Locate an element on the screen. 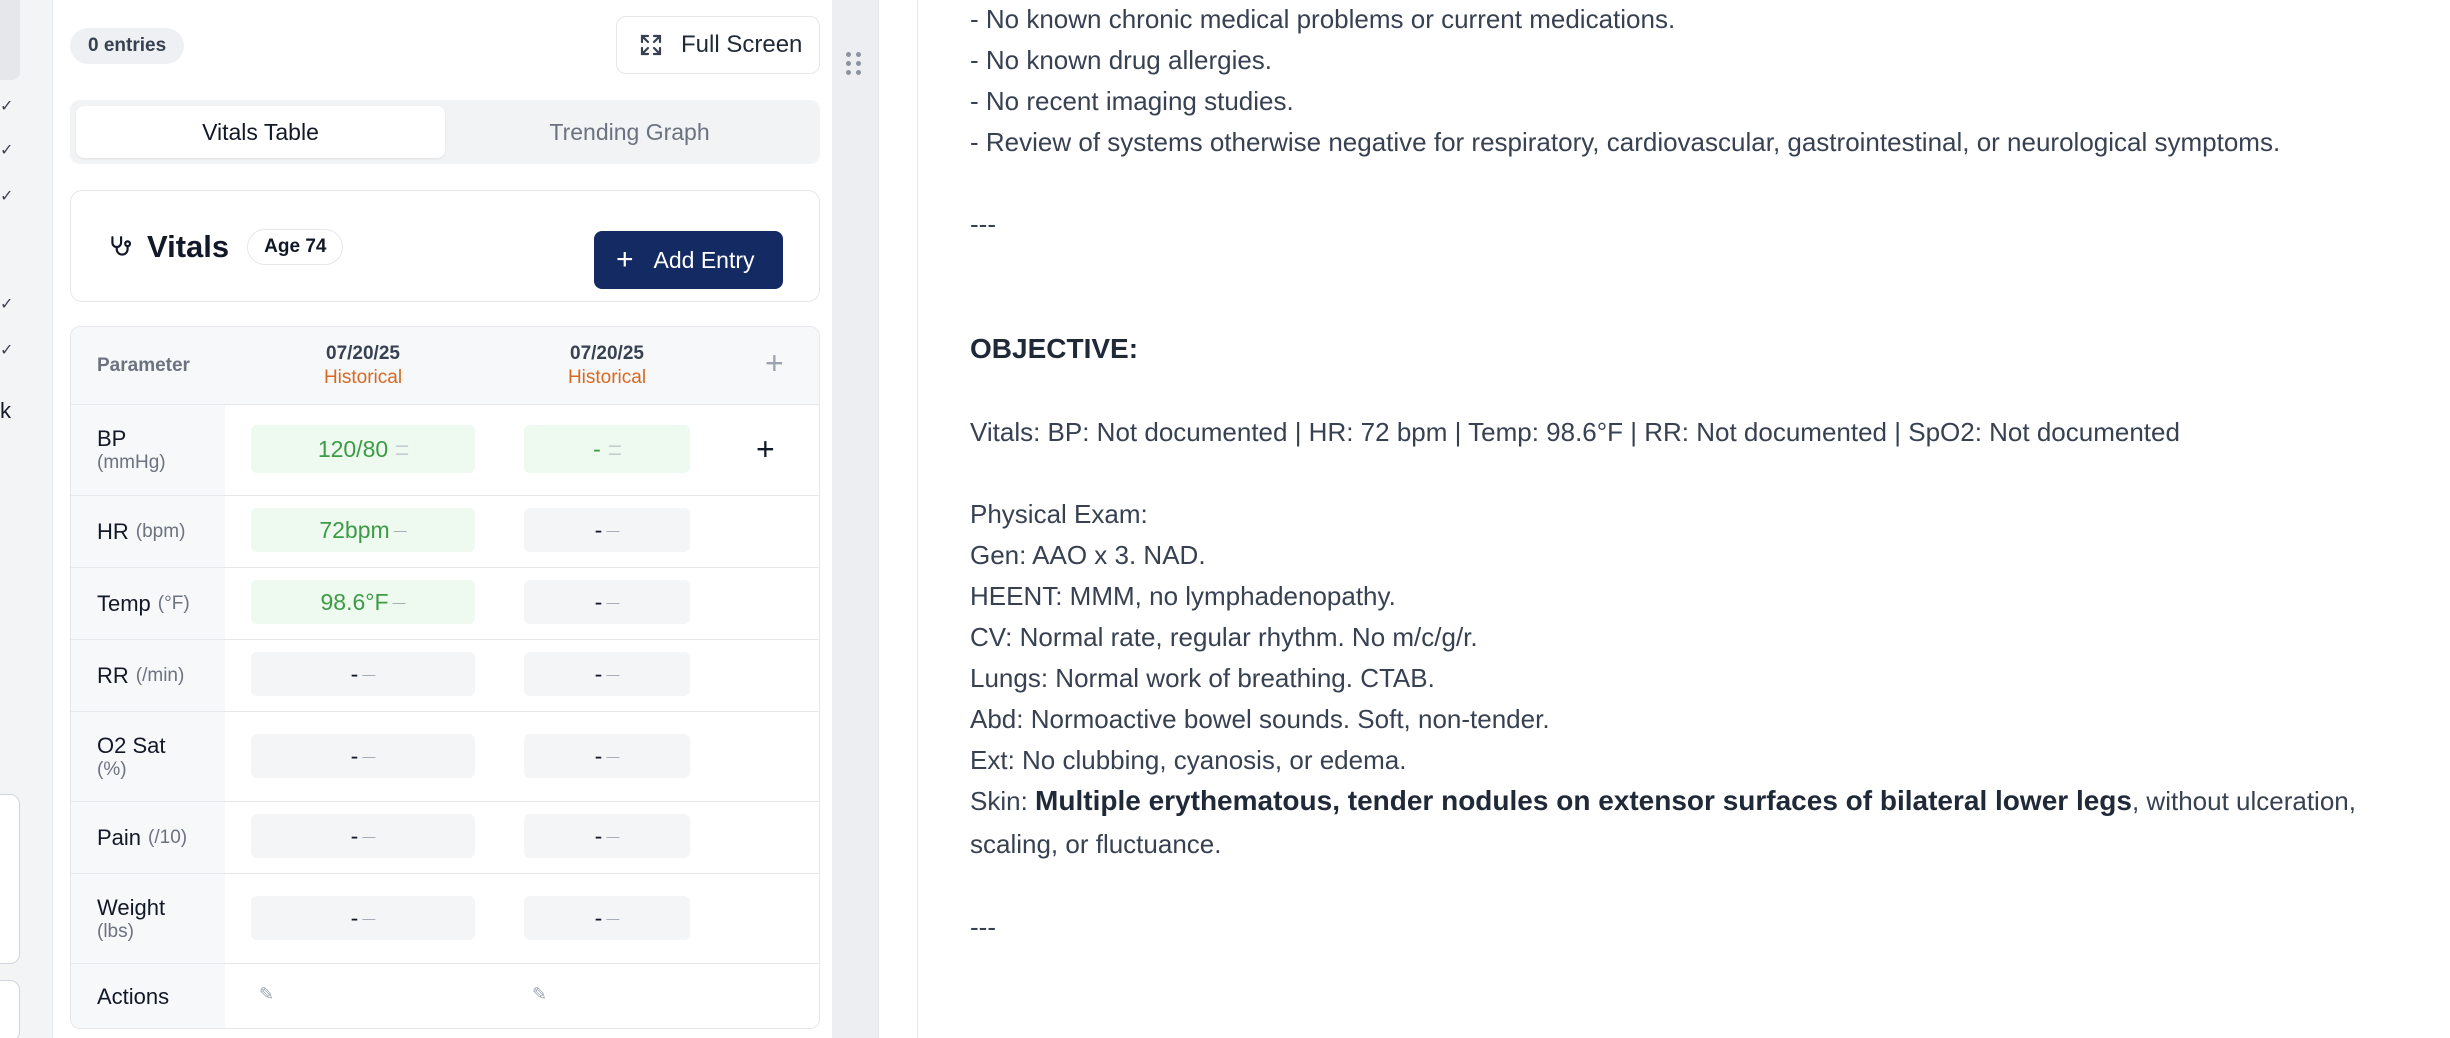 This screenshot has width=2450, height=1038. plus-icon: + is located at coordinates (625, 259).